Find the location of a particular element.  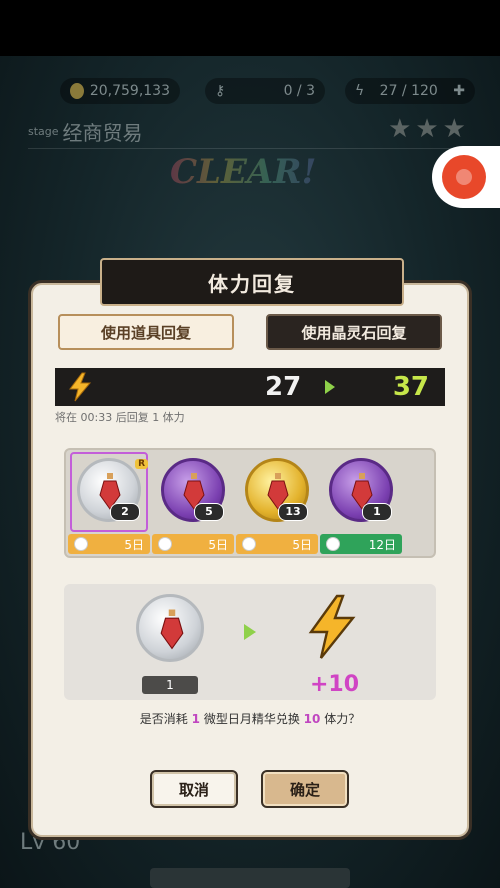

background-bottom-plate is located at coordinates (250, 878).